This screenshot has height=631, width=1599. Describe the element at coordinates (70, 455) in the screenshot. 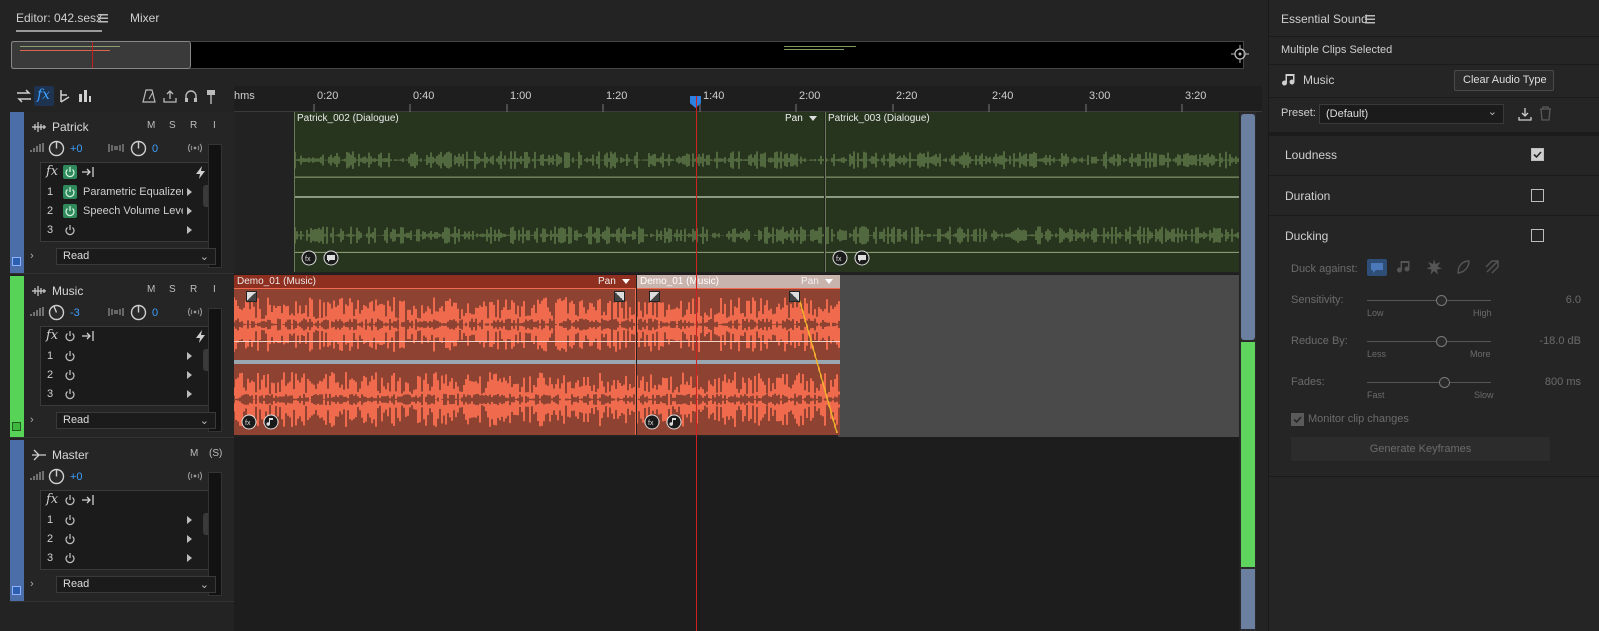

I see `track-name: Master` at that location.